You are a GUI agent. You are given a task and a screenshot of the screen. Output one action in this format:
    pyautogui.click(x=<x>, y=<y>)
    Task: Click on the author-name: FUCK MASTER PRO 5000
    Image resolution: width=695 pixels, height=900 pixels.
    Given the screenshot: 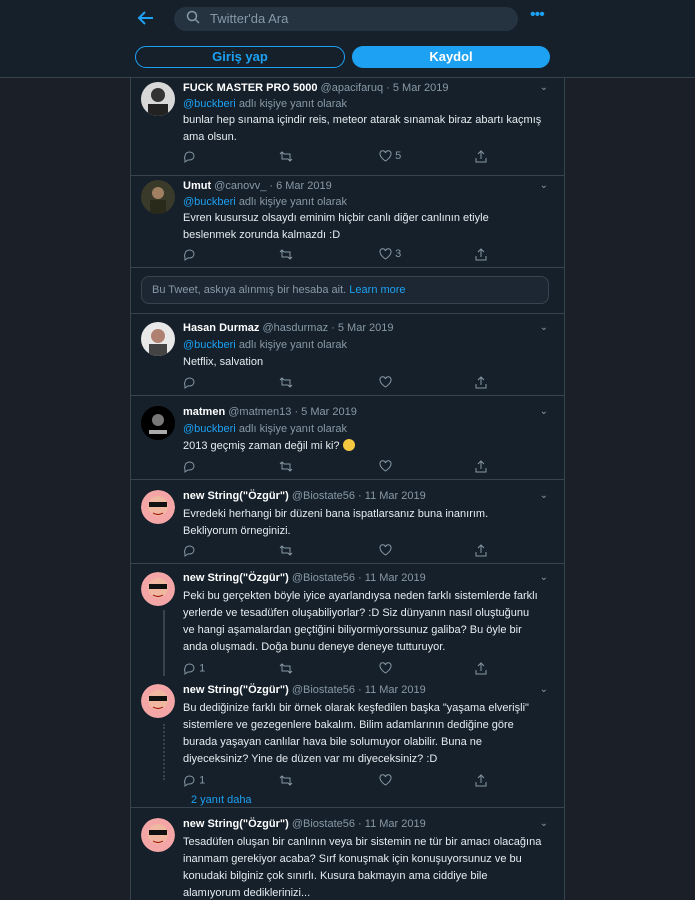 What is the action you would take?
    pyautogui.click(x=250, y=88)
    